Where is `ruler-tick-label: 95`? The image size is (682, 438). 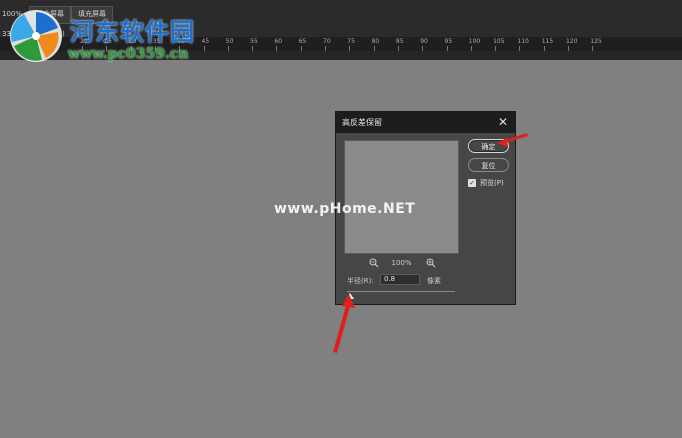
ruler-tick-label: 95 is located at coordinates (448, 41).